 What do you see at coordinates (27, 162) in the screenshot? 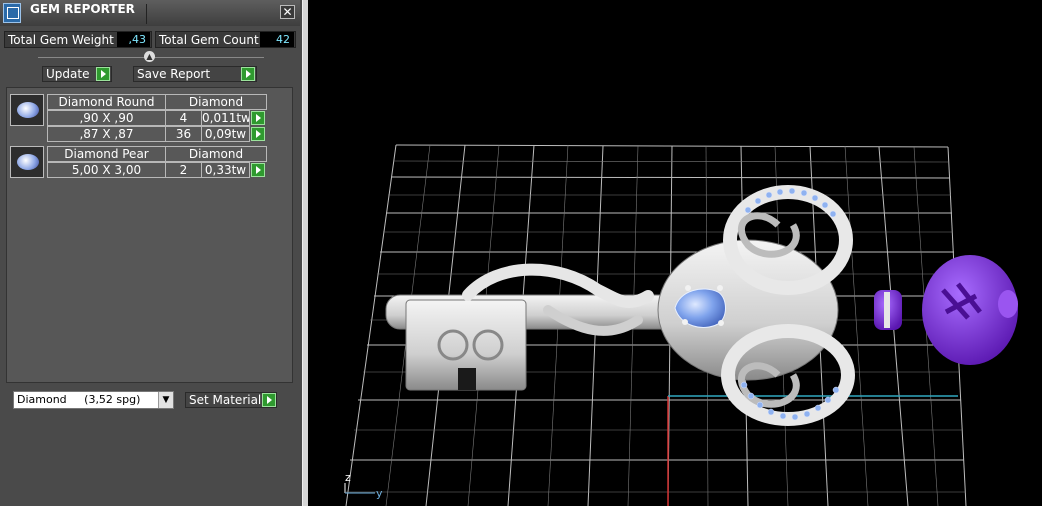
I see `pear-gem-icon` at bounding box center [27, 162].